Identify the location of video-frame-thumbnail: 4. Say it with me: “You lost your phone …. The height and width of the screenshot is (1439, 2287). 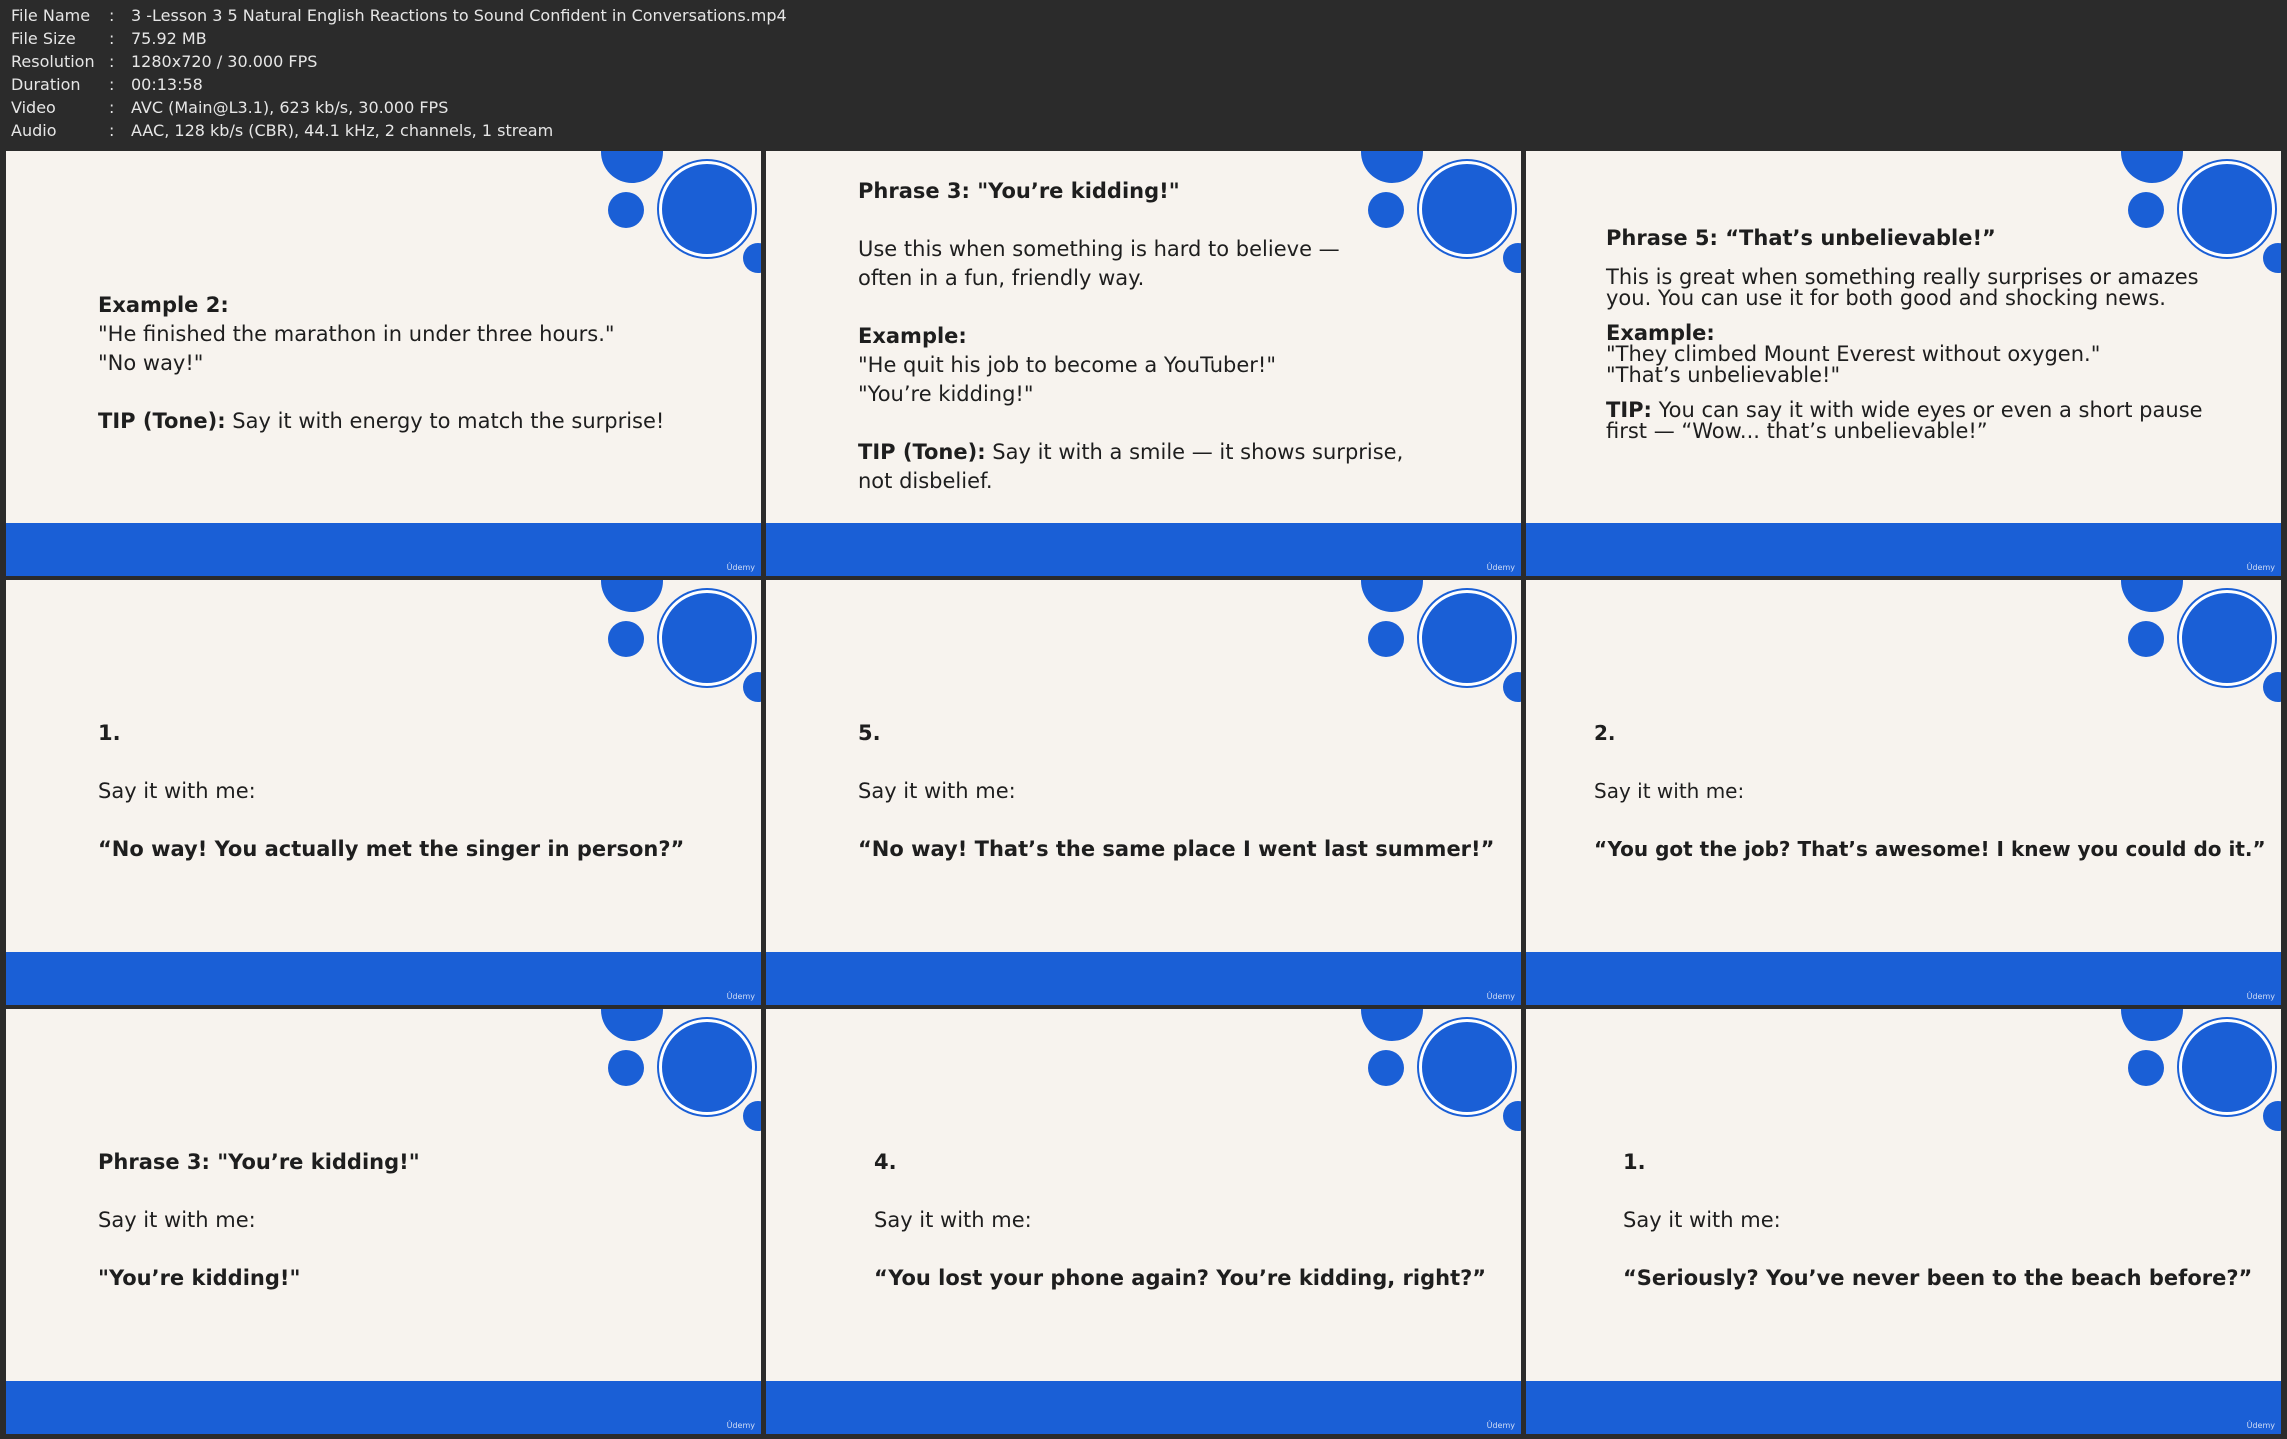
(1143, 1221).